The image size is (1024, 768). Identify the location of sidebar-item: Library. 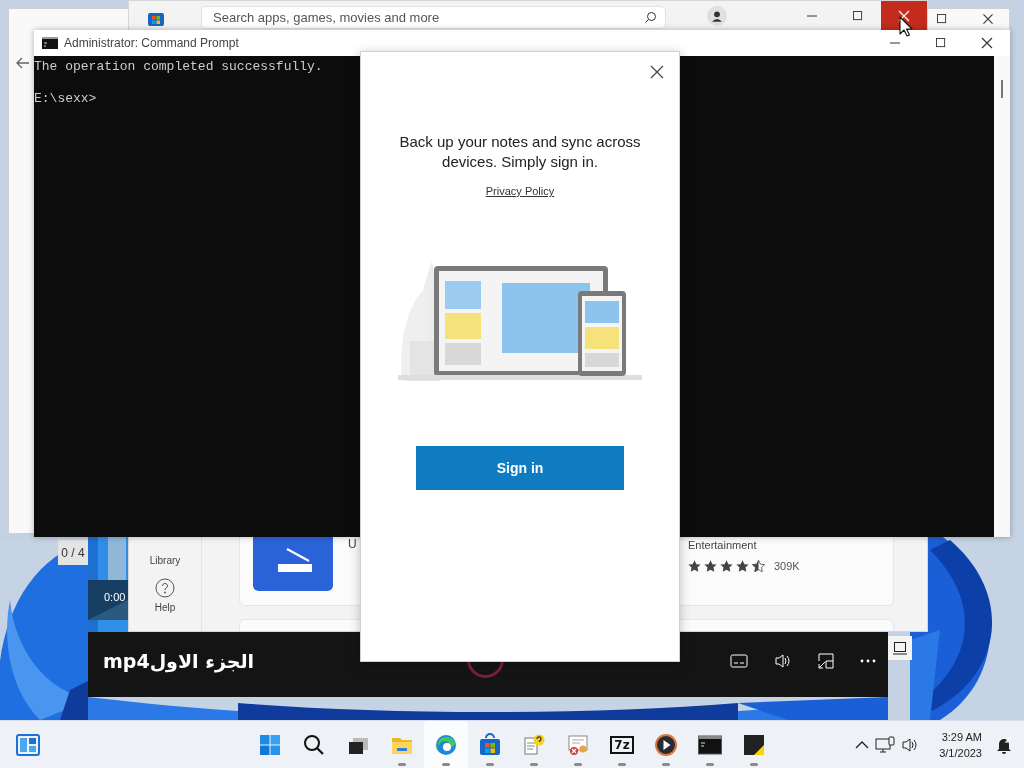
(165, 560).